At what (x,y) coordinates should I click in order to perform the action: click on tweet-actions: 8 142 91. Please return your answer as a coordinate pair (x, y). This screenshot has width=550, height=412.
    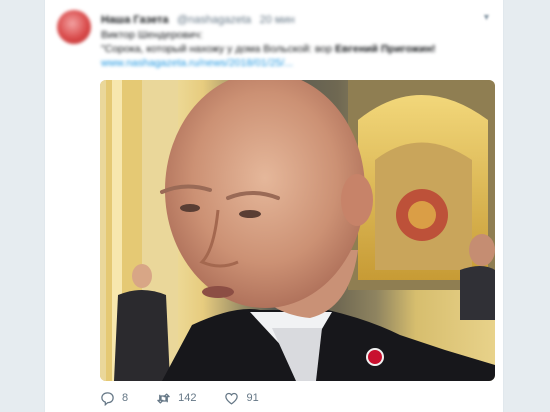
    Looking at the image, I should click on (193, 398).